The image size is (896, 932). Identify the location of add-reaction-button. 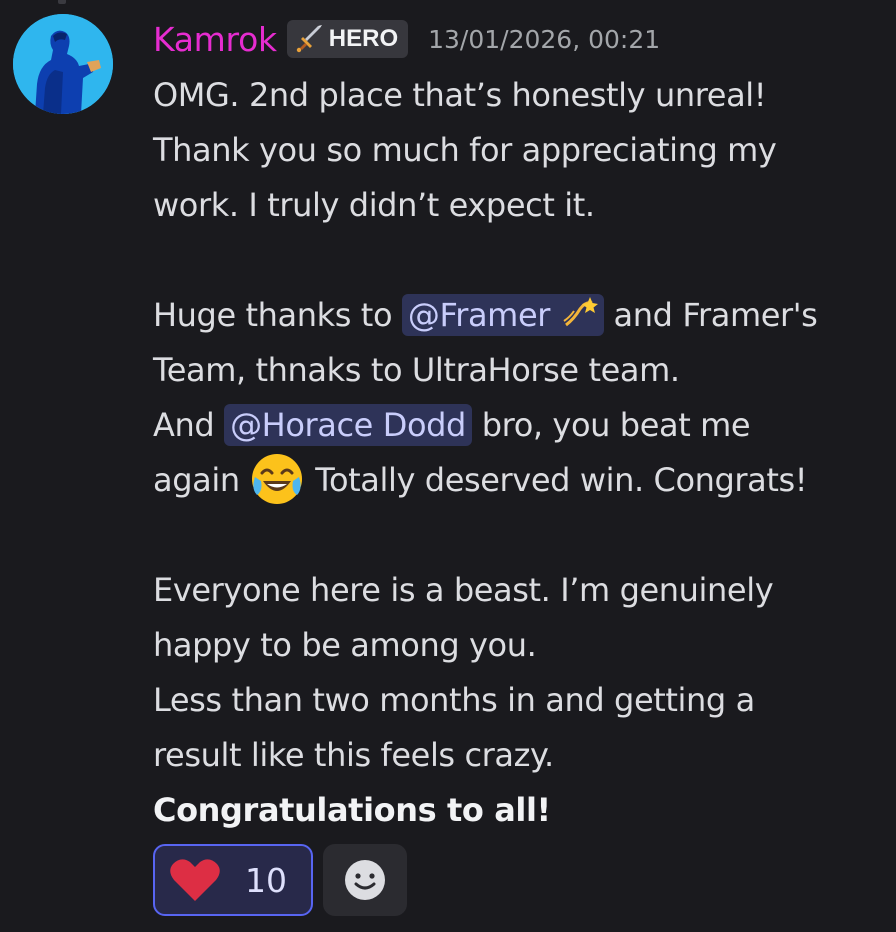
(365, 880).